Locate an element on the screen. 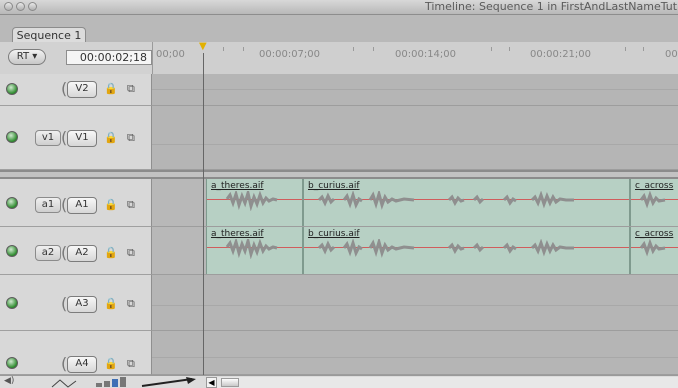  track-header-a1: a1 ( A1 🔒 ⧉ is located at coordinates (76, 203).